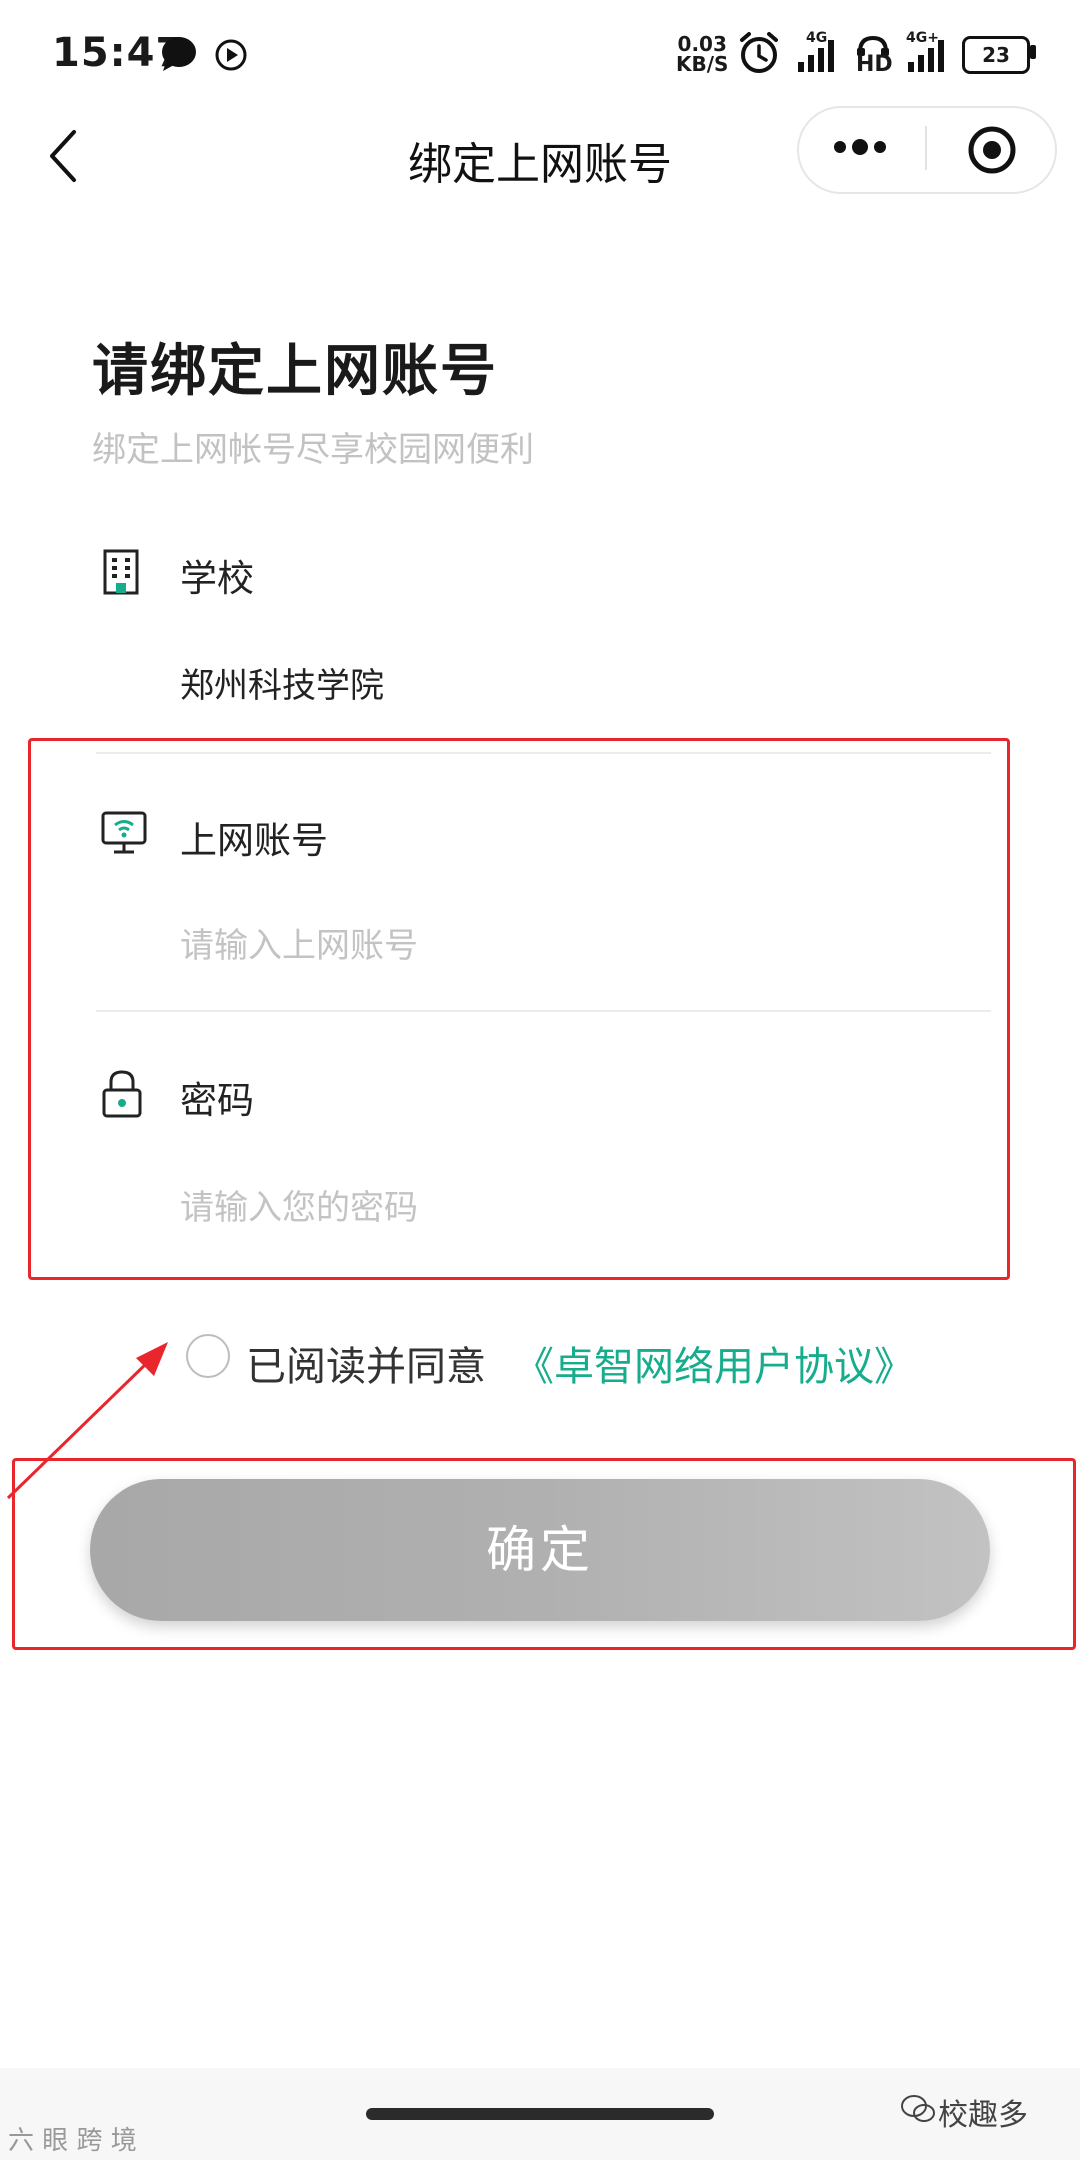 The height and width of the screenshot is (2160, 1080). I want to click on user-agreement-link: 《卓智网络用户协议》, so click(714, 1363).